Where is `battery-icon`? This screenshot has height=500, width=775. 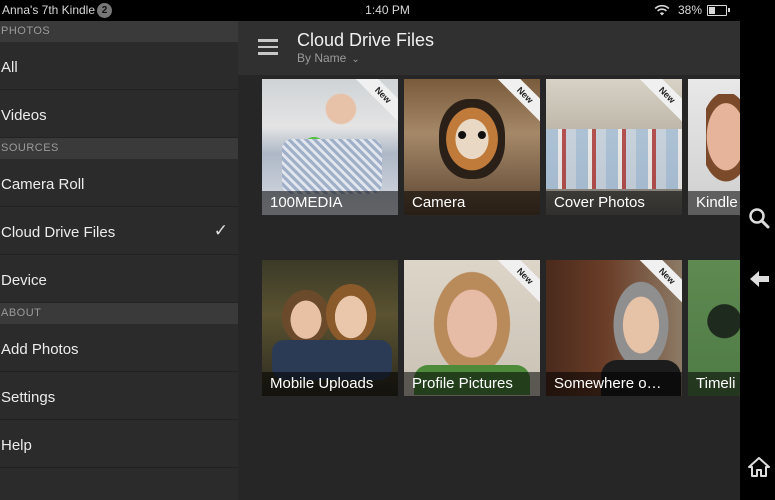
battery-icon is located at coordinates (718, 10).